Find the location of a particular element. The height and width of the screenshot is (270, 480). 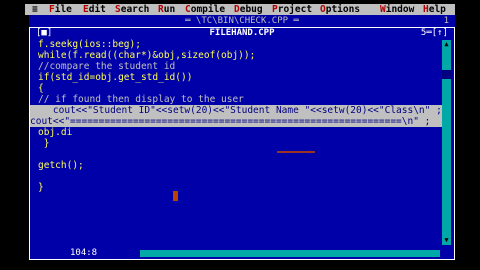

editor-status-line: 104:8 is located at coordinates (242, 253).